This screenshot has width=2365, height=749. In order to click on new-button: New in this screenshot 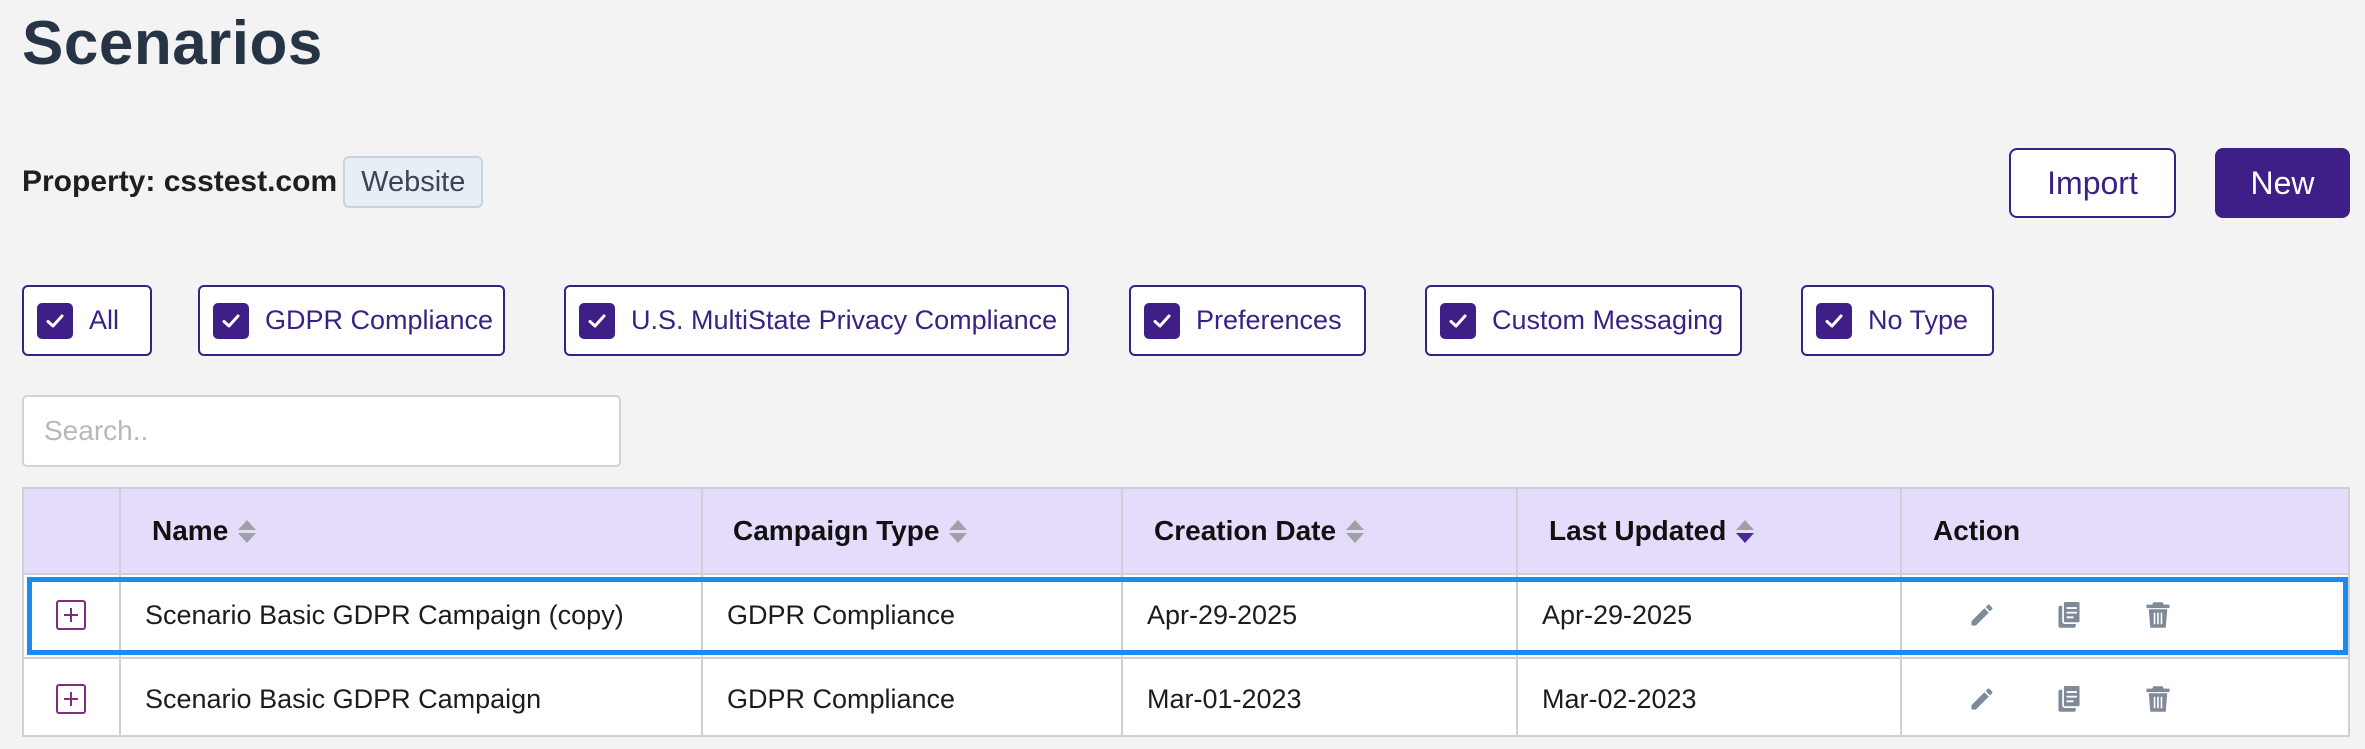, I will do `click(2282, 183)`.